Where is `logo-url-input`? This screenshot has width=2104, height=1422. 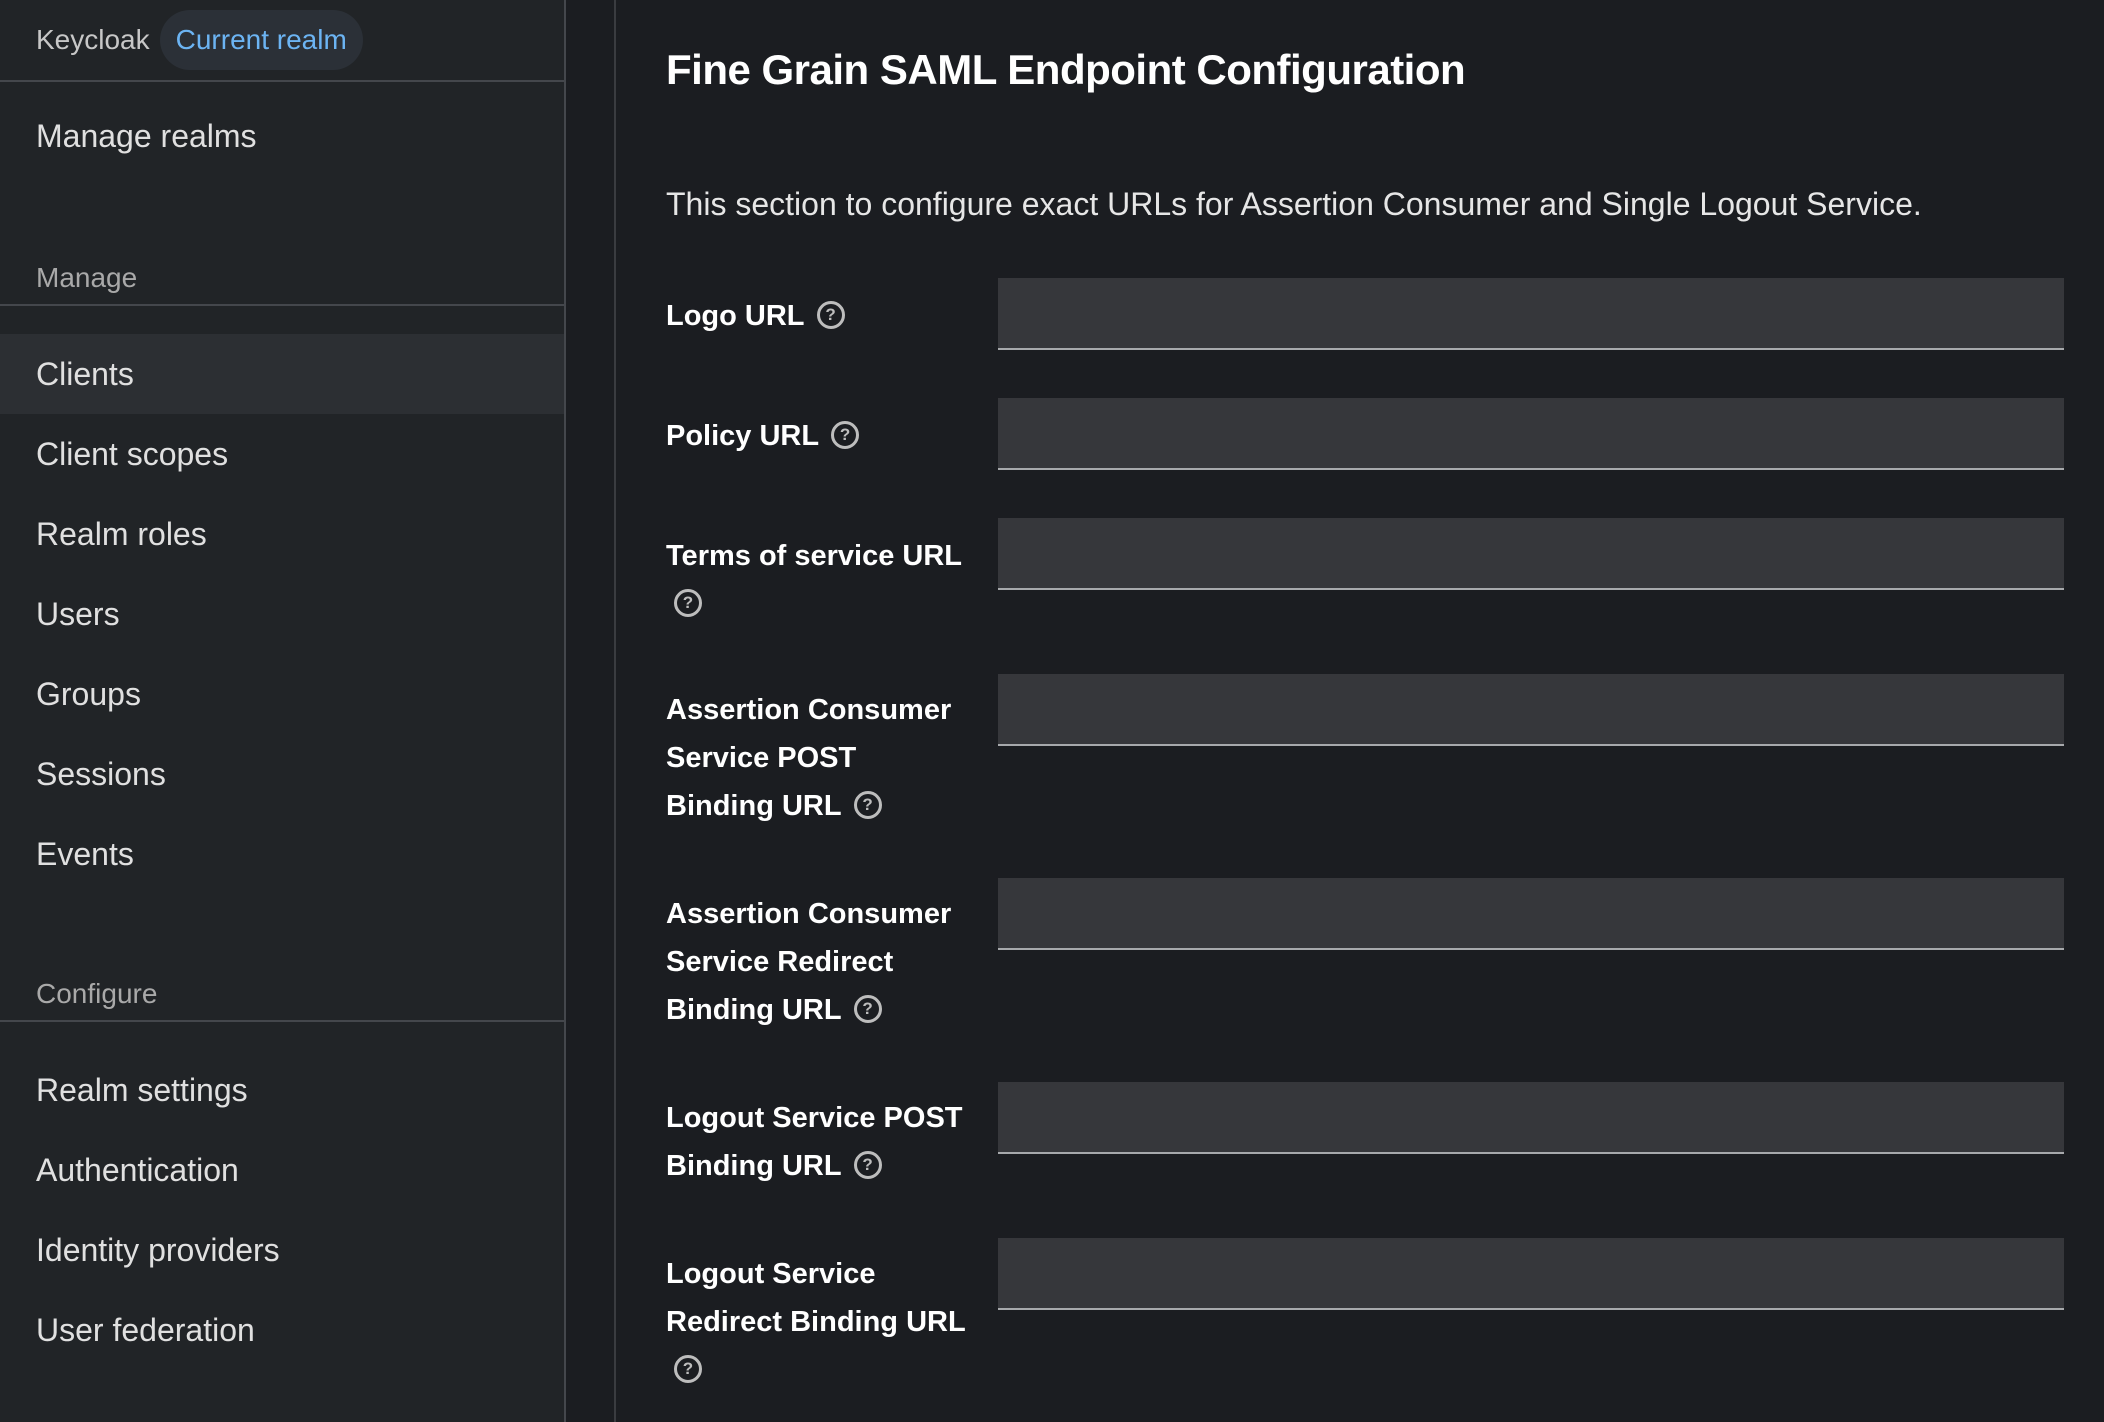
logo-url-input is located at coordinates (1531, 314).